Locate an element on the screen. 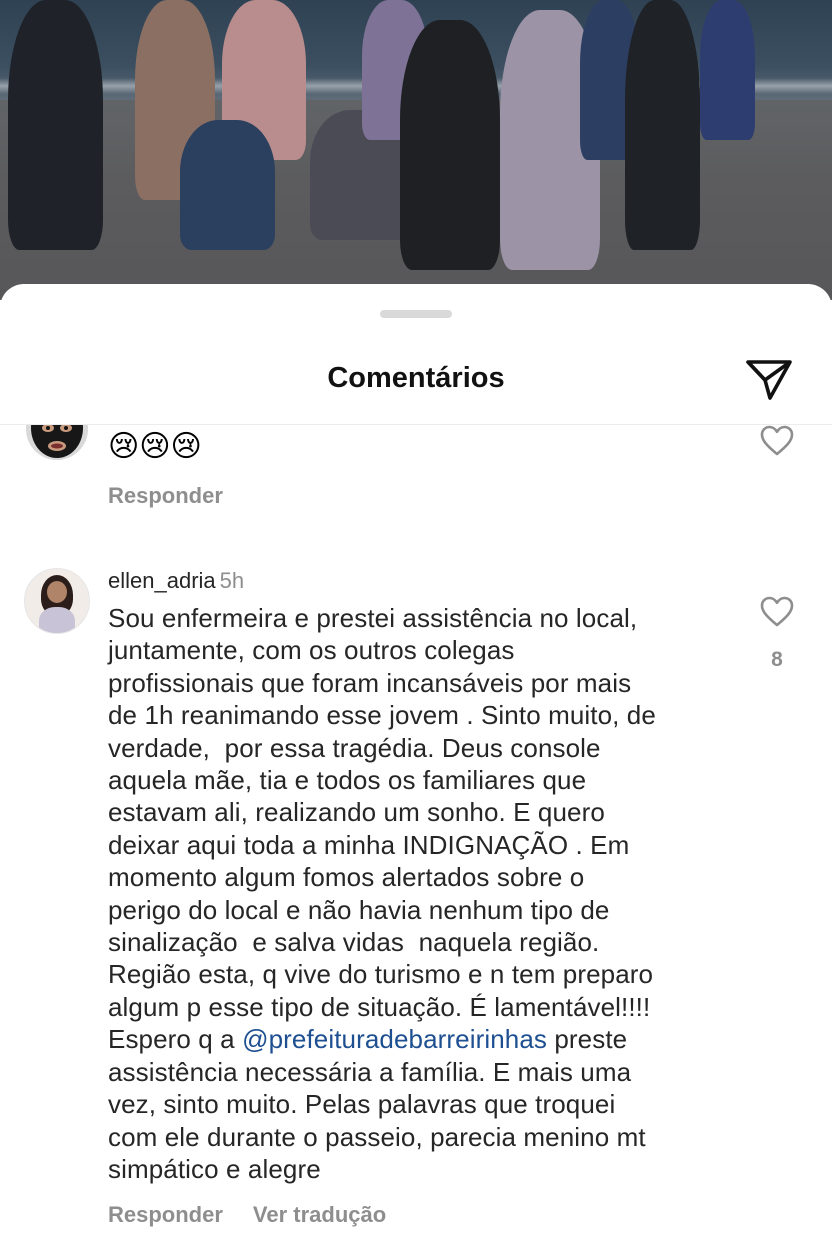  paper-plane-icon is located at coordinates (769, 380).